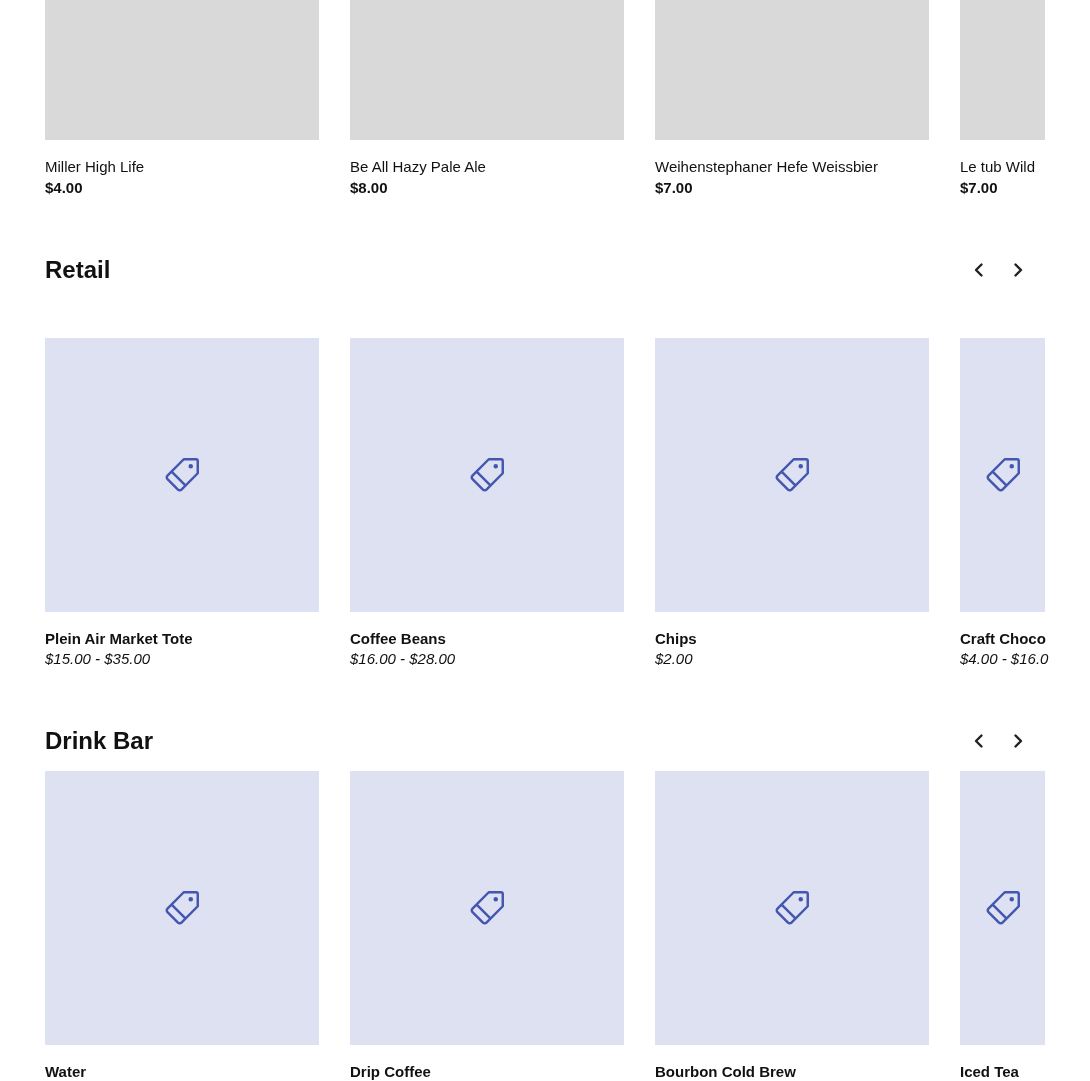 The height and width of the screenshot is (1081, 1090). I want to click on product-name: Bourbon Cold Brew, so click(792, 1071).